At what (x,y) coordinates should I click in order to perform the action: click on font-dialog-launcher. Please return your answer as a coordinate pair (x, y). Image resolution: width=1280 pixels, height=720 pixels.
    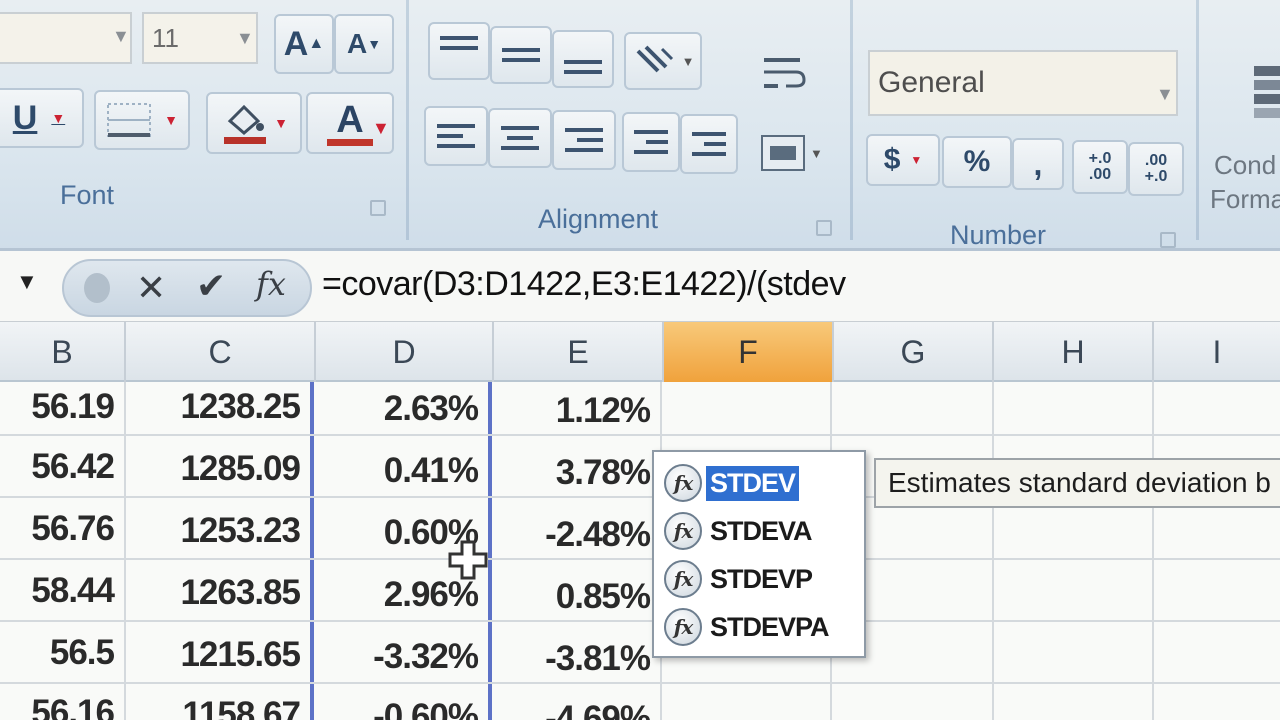
    Looking at the image, I should click on (378, 208).